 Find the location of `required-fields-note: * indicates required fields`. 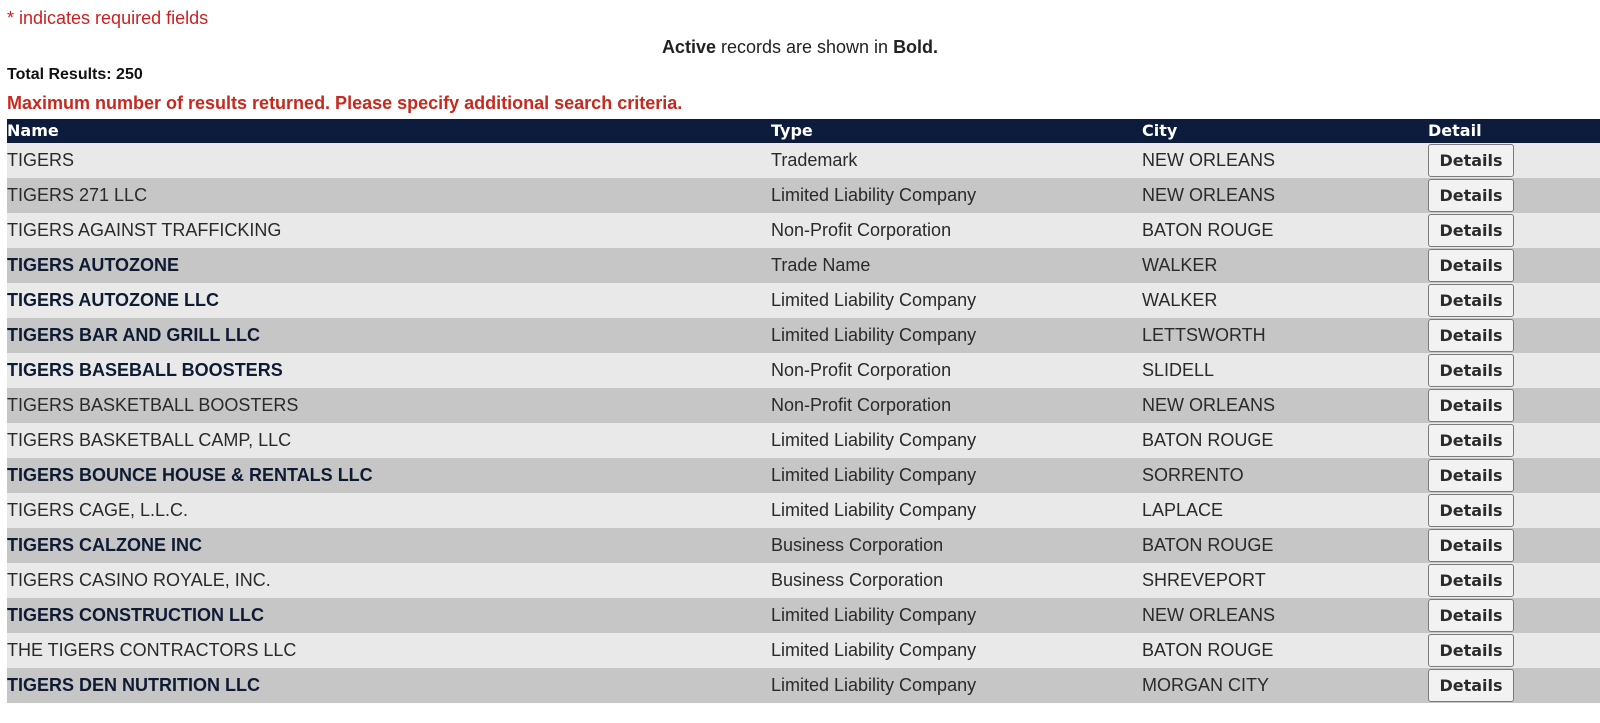

required-fields-note: * indicates required fields is located at coordinates (108, 18).